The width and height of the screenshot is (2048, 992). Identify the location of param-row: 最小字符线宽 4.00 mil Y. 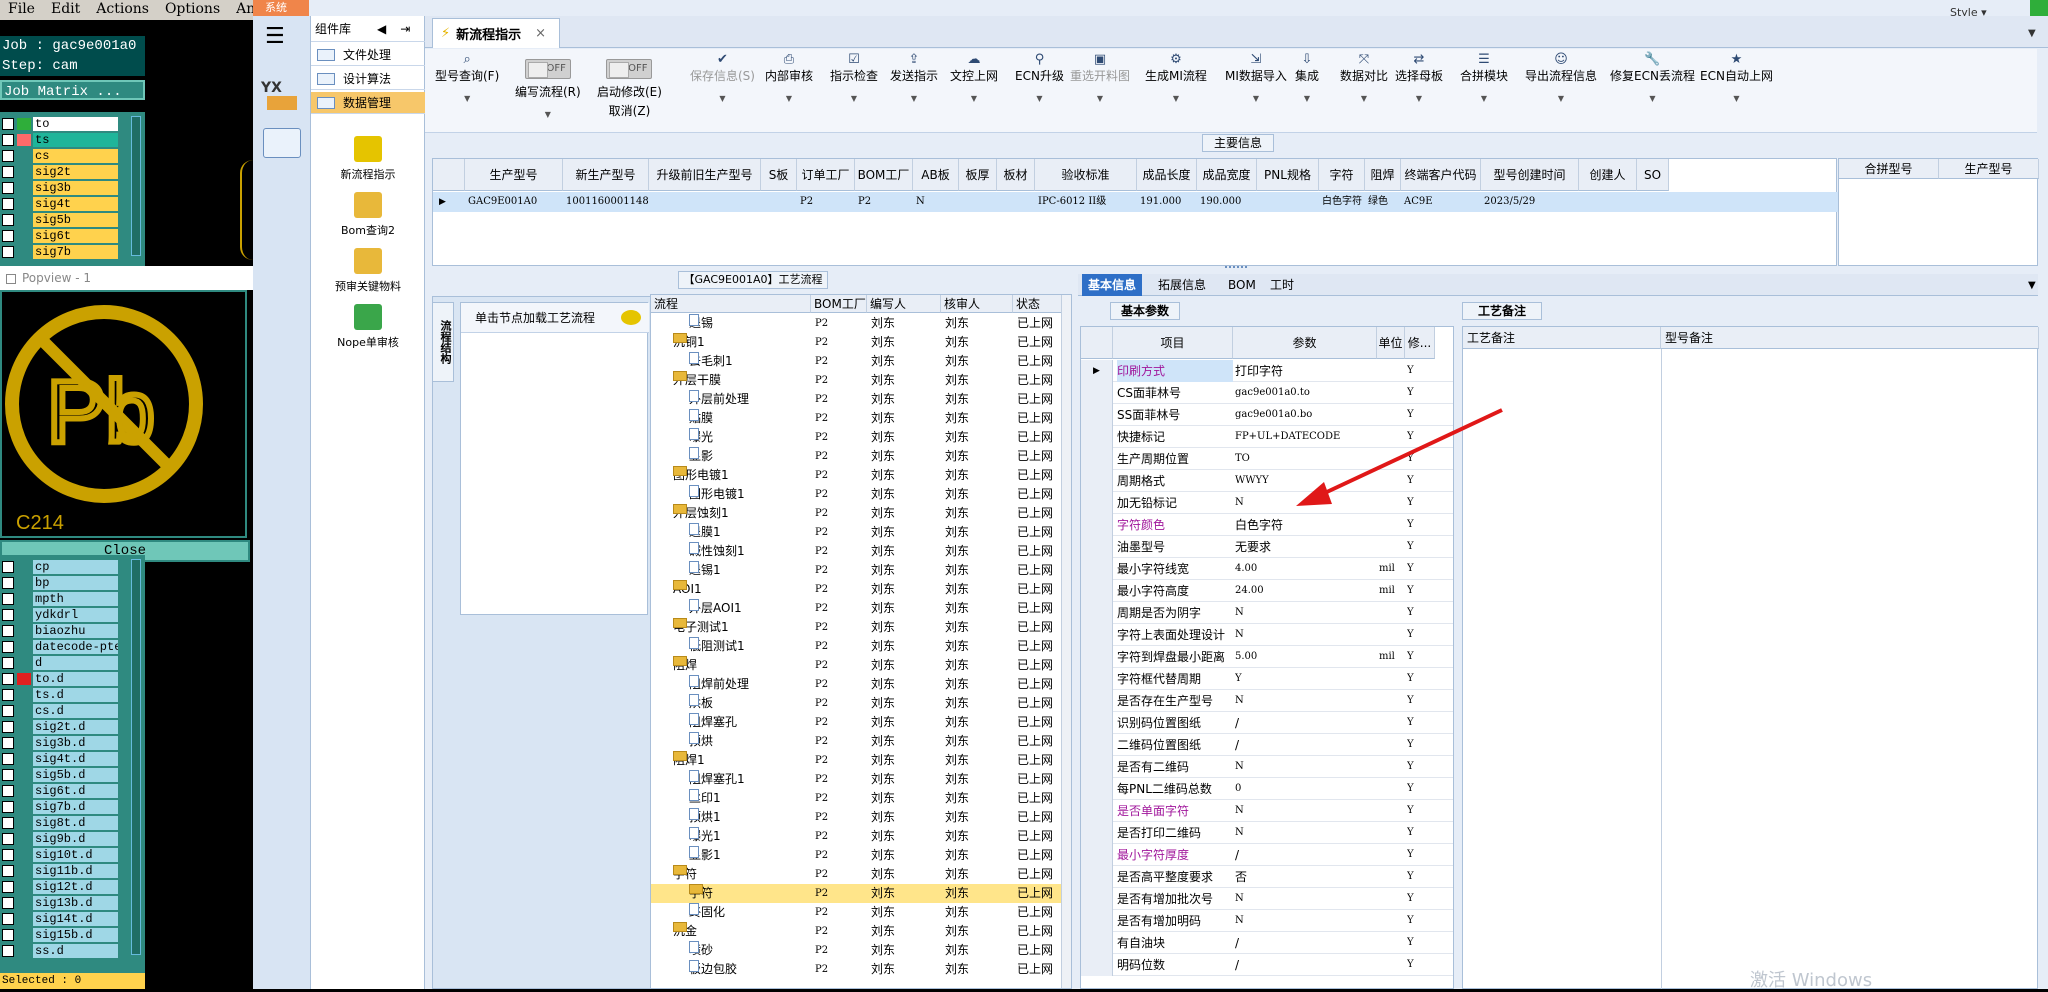
(1267, 569).